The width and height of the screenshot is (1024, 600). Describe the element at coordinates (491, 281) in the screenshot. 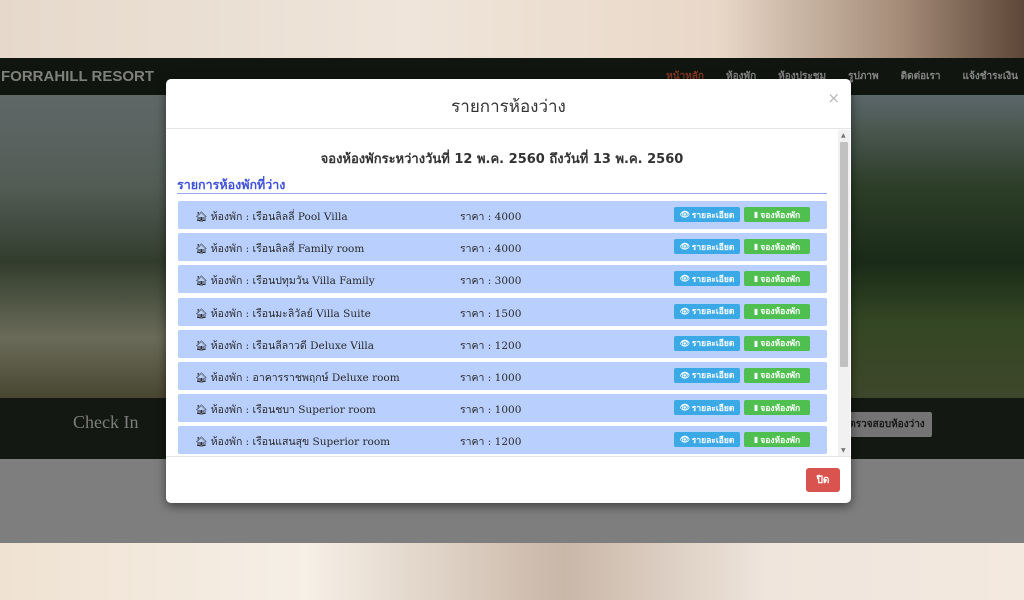

I see `room-price: ราคา : 3000` at that location.